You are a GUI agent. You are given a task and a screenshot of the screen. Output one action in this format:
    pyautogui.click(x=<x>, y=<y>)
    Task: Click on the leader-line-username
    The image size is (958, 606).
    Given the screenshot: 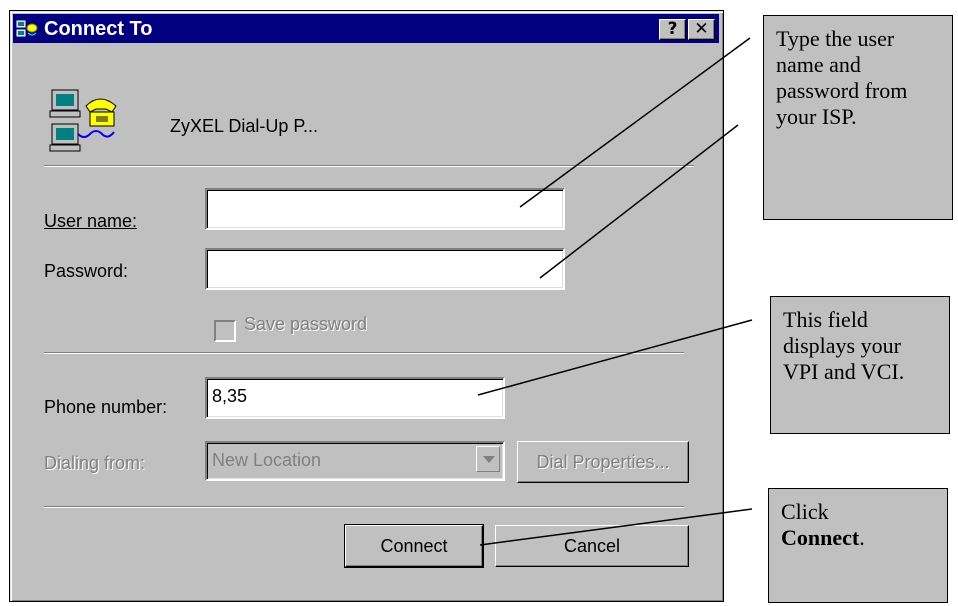 What is the action you would take?
    pyautogui.click(x=635, y=122)
    